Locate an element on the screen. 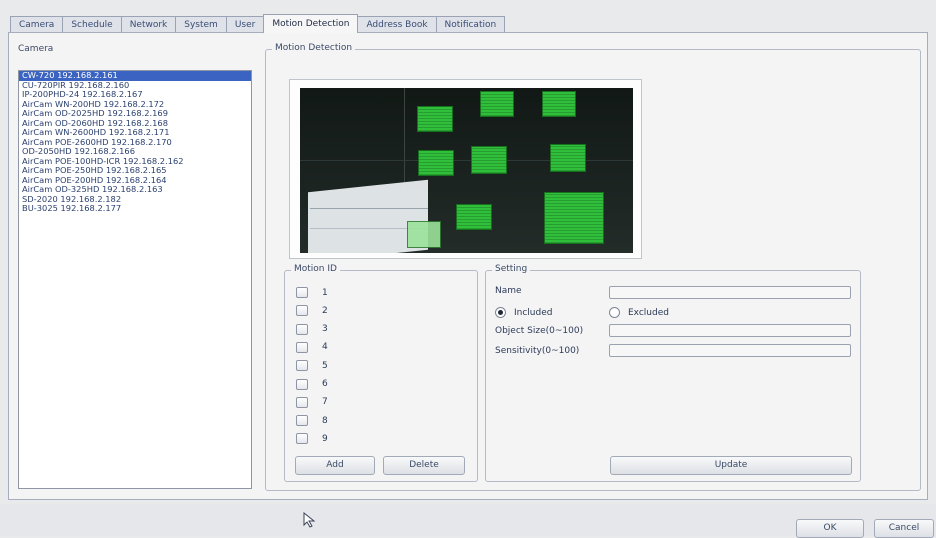 The image size is (936, 538). sensitivity-label: Sensitivity(0~100) is located at coordinates (537, 351).